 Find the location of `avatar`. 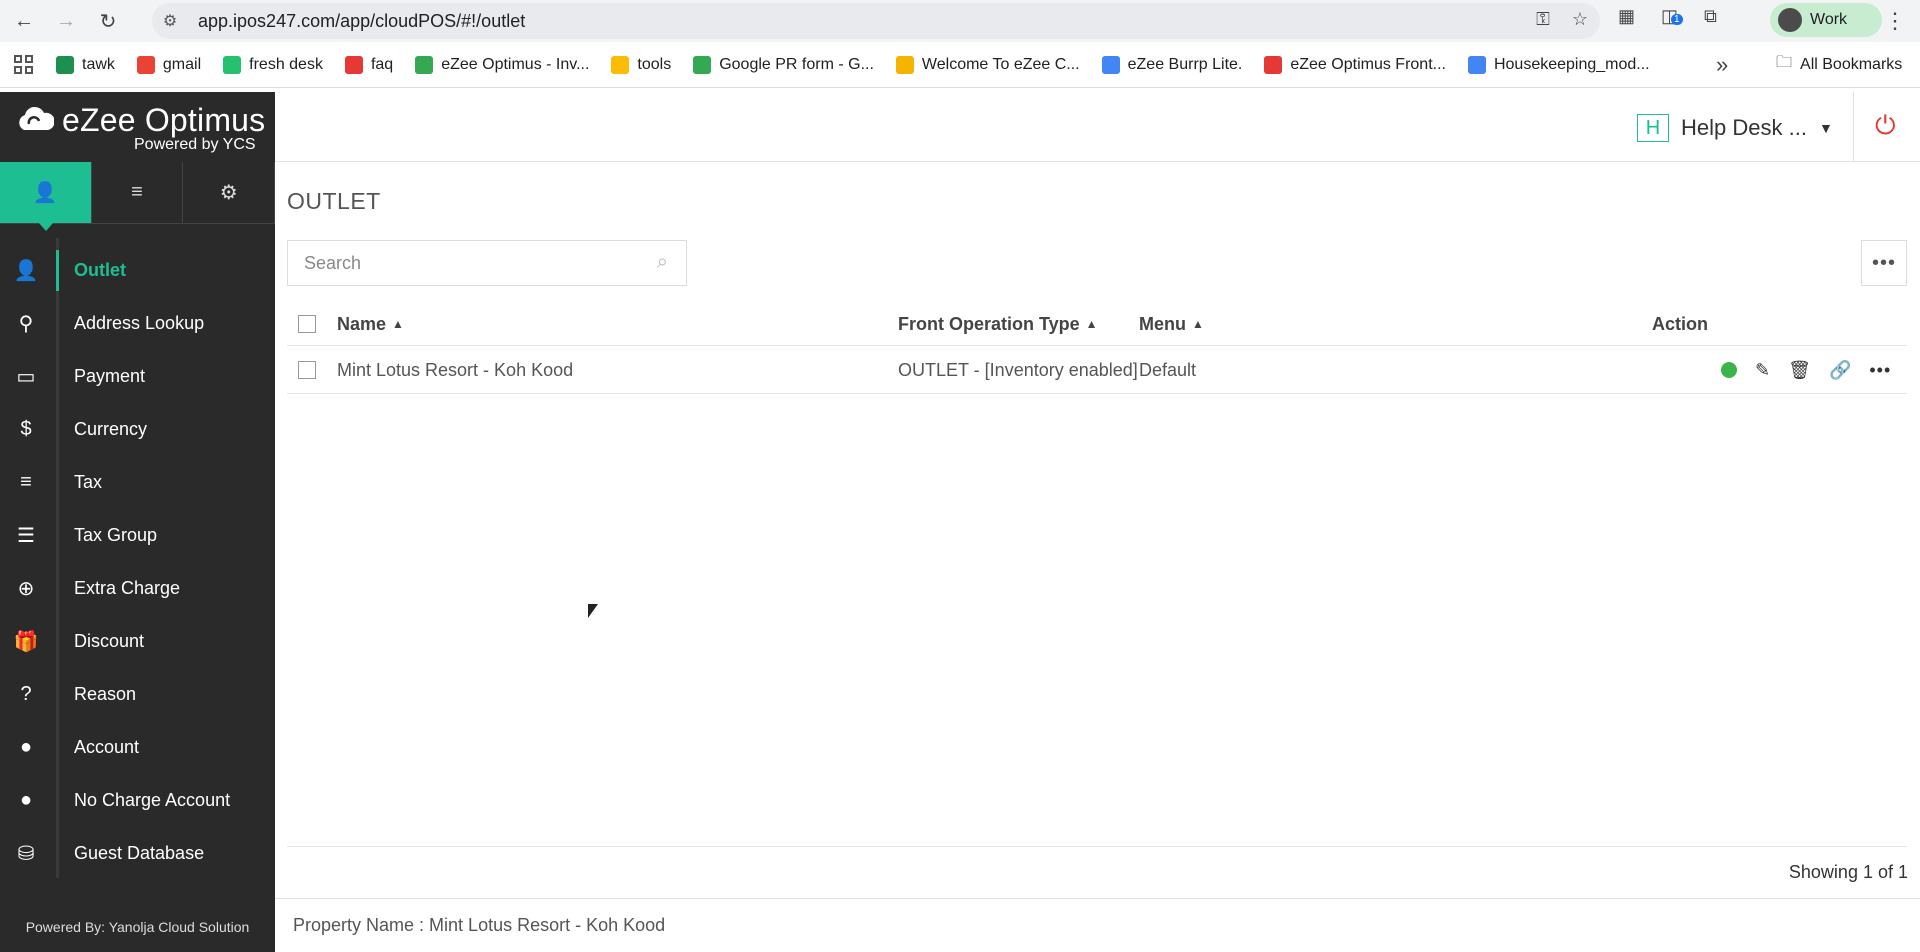

avatar is located at coordinates (1790, 20).